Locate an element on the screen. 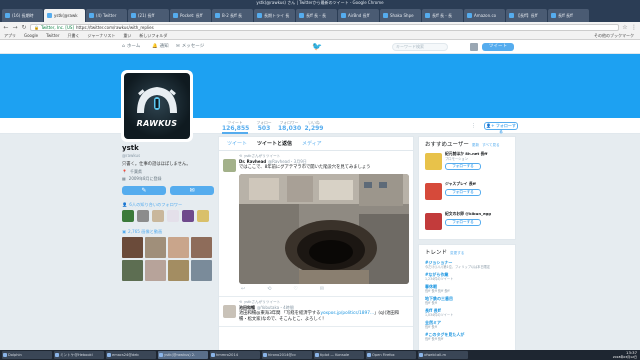  browser-tab: Pocket: 長ff is located at coordinates (190, 15).